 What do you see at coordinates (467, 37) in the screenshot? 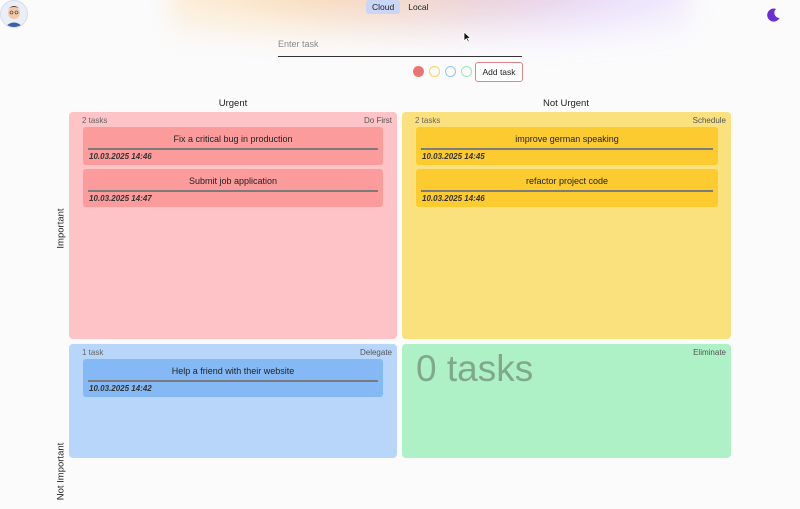
I see `mouse-cursor-icon` at bounding box center [467, 37].